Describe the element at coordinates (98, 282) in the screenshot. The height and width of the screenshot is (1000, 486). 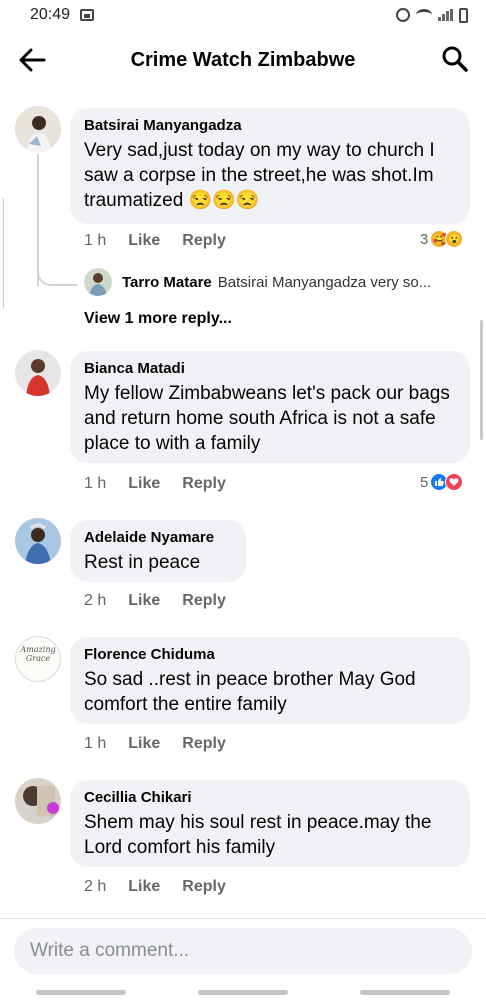
I see `reply-avatar` at that location.